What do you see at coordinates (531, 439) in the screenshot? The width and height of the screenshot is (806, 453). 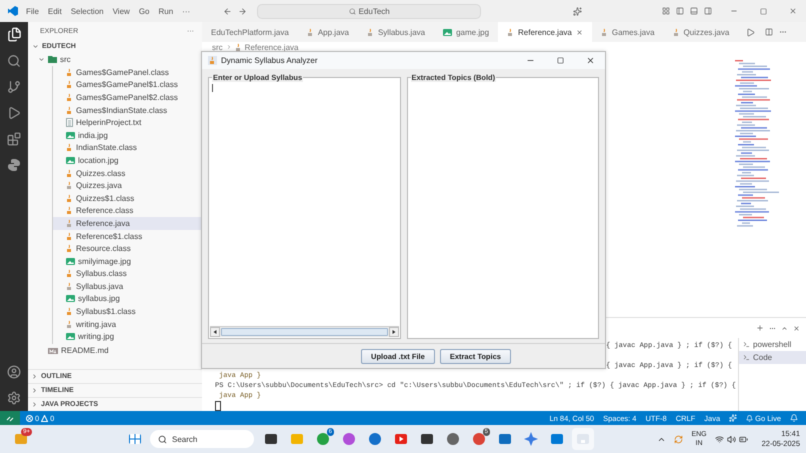 I see `sparkle-icon` at bounding box center [531, 439].